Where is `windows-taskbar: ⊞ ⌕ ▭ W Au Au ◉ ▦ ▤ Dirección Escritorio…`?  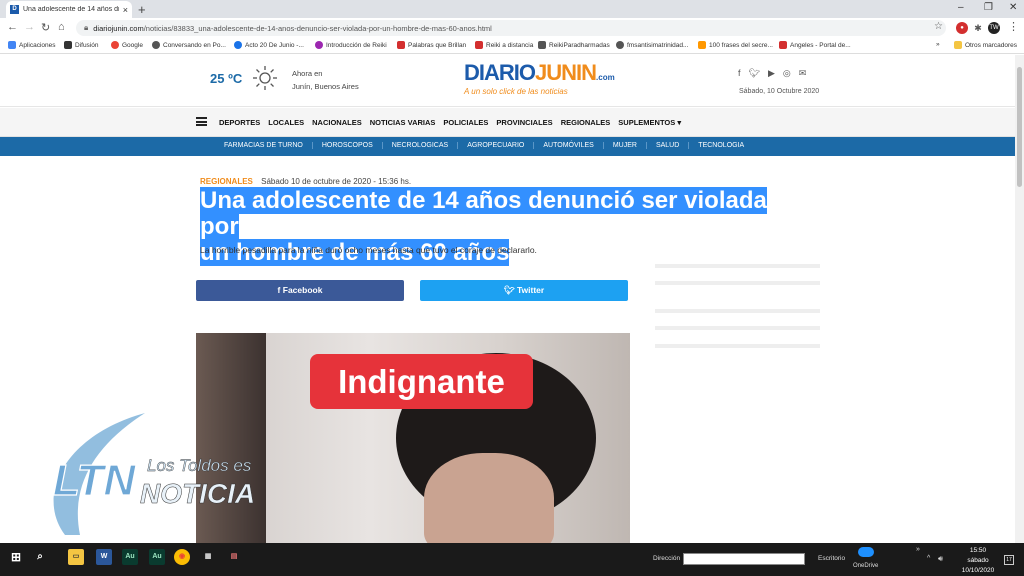
windows-taskbar: ⊞ ⌕ ▭ W Au Au ◉ ▦ ▤ Dirección Escritorio… is located at coordinates (512, 559).